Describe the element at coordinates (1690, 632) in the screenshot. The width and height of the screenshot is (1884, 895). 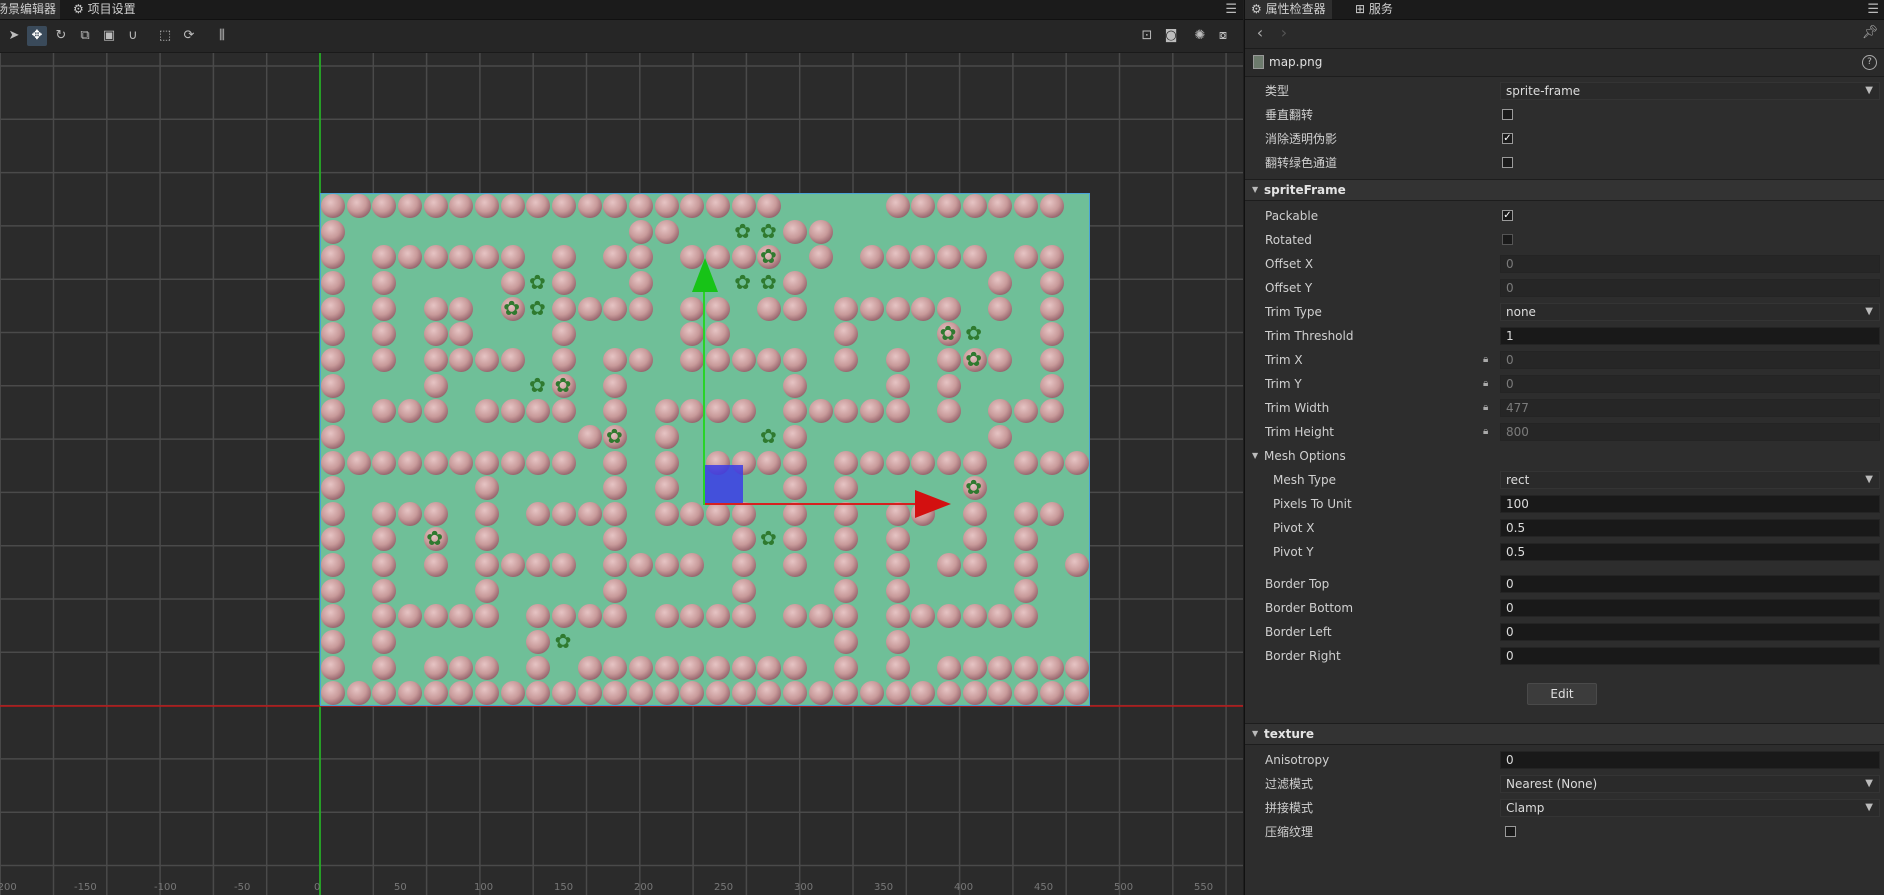
I see `border-left-field: 0` at that location.